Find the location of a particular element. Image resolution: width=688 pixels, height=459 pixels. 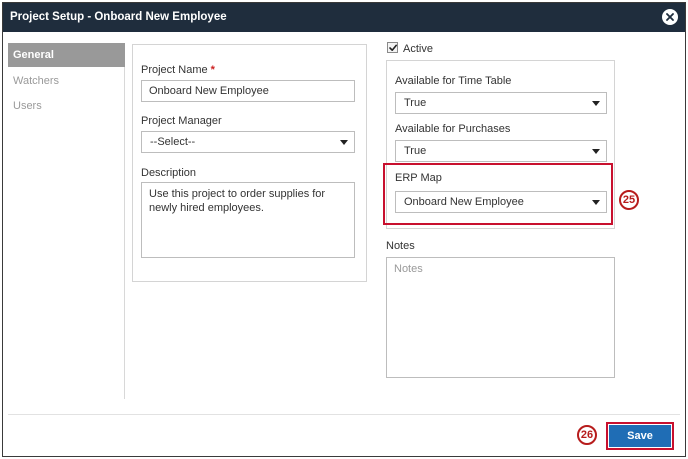

project-manager-select: --Select-- is located at coordinates (248, 142).